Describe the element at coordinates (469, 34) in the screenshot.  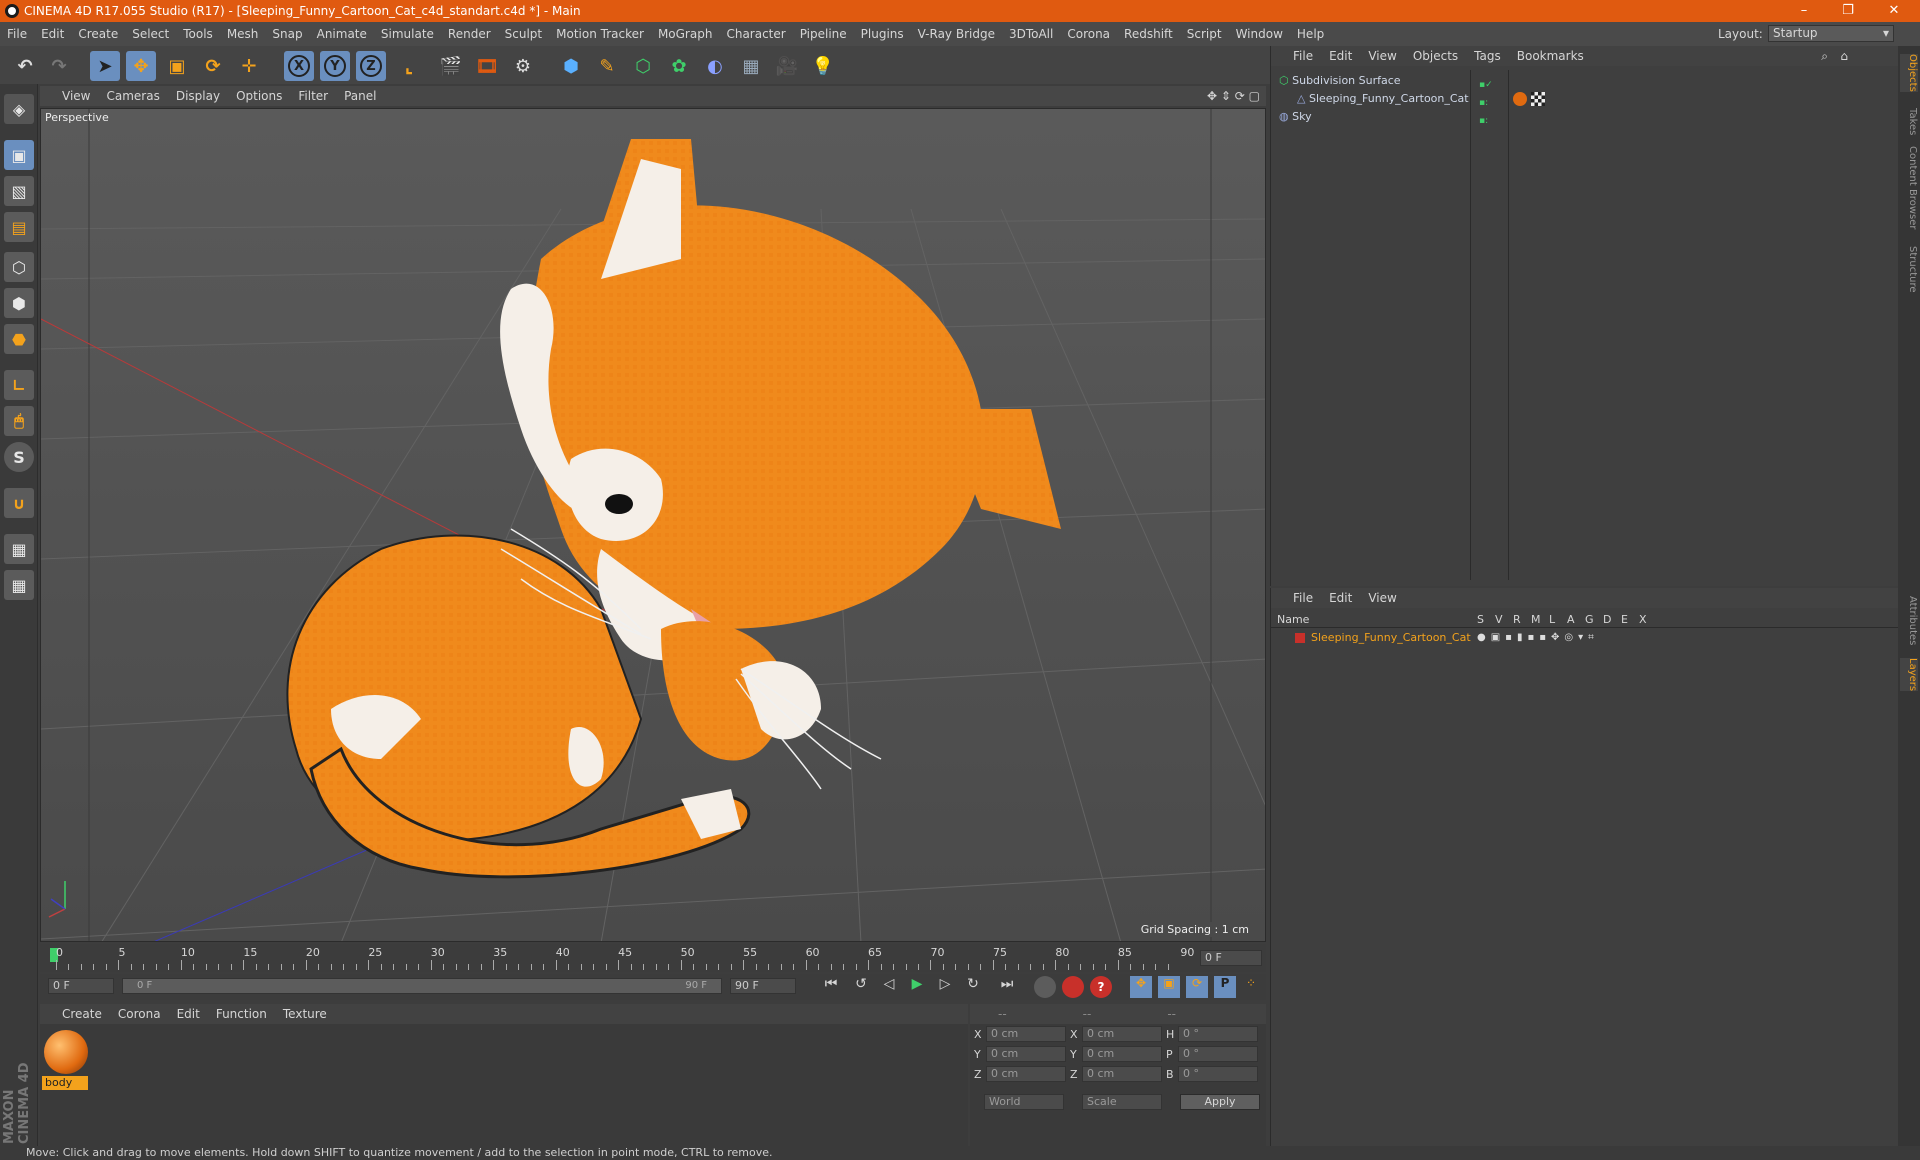
I see `menu-render: Render` at that location.